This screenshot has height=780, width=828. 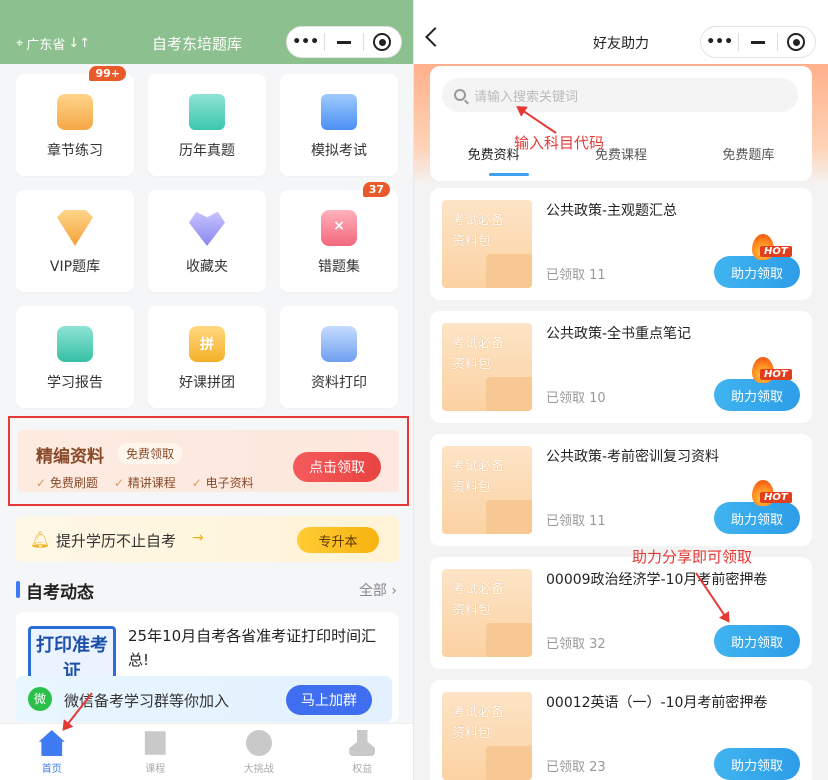 I want to click on promo-features: 免费刷题 精讲课程 电子资料, so click(x=145, y=482).